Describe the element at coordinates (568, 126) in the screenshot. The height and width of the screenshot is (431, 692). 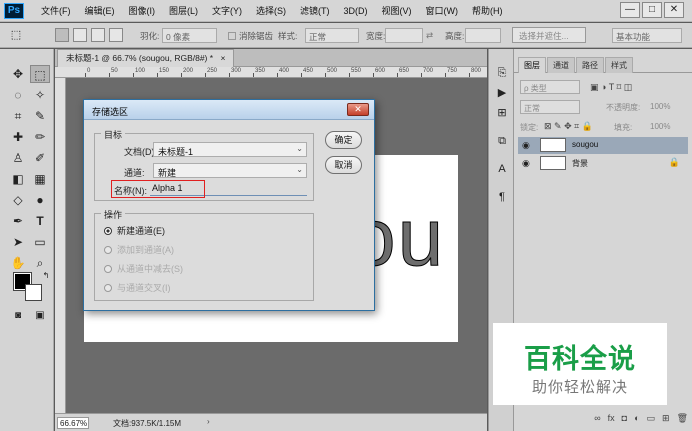
I see `lock-icons: ⊠ ✎ ✥ ⌗ 🔒` at that location.